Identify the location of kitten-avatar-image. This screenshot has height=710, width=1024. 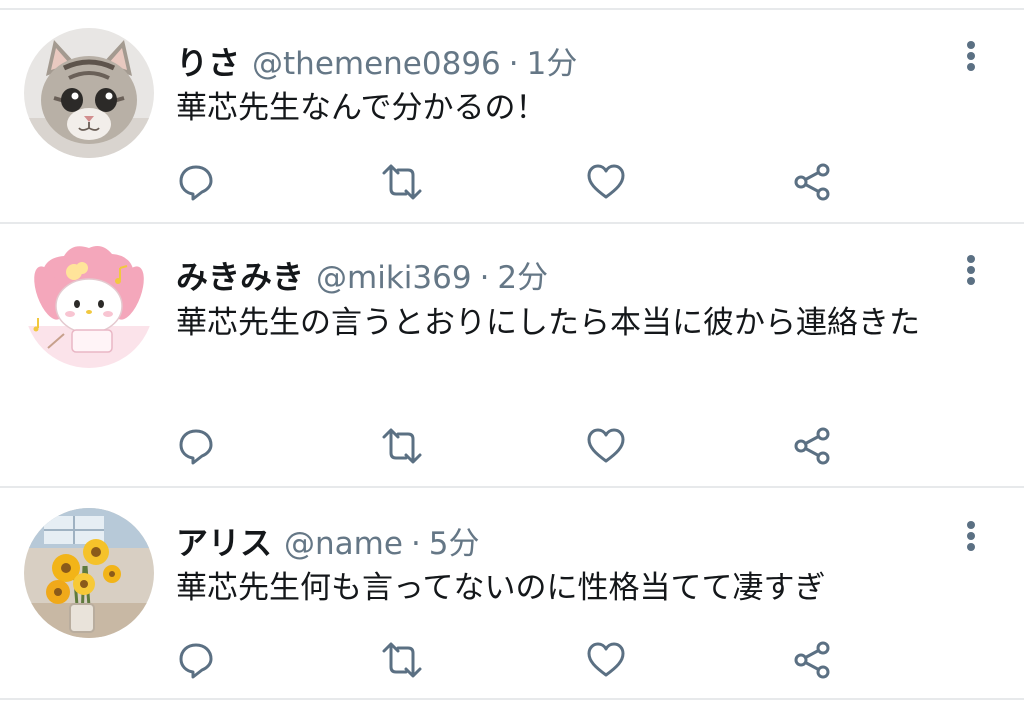
(89, 93).